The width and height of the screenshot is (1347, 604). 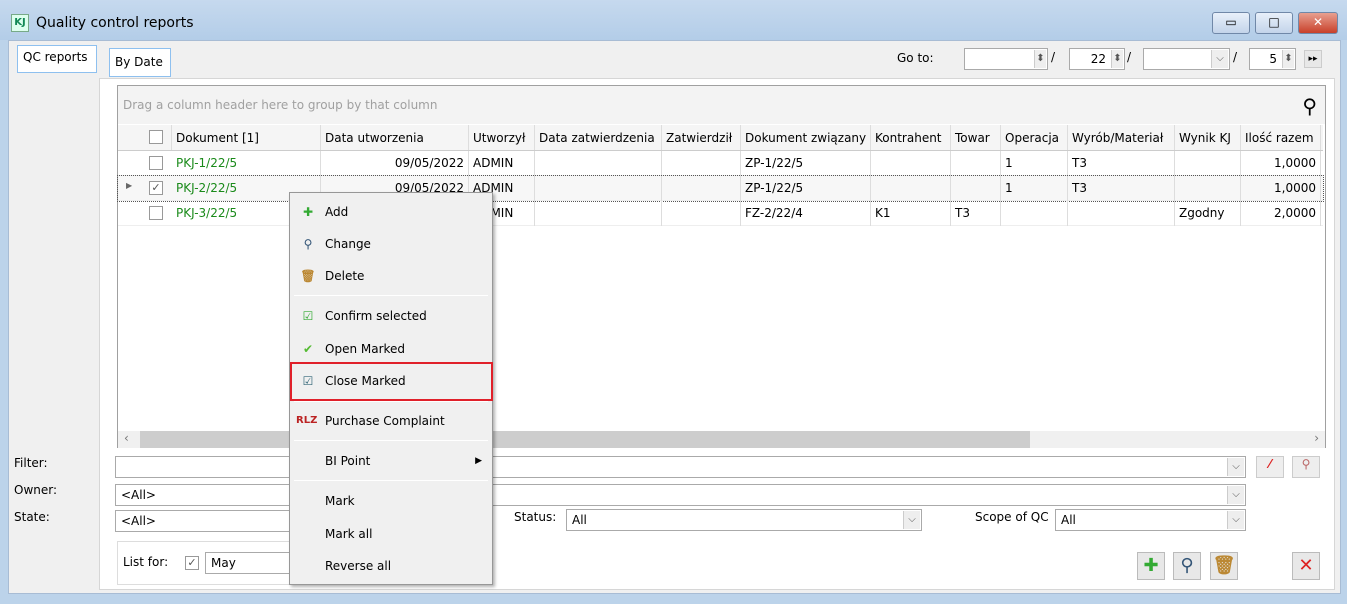 What do you see at coordinates (1270, 467) in the screenshot?
I see `clear-filter-icon: ⁄` at bounding box center [1270, 467].